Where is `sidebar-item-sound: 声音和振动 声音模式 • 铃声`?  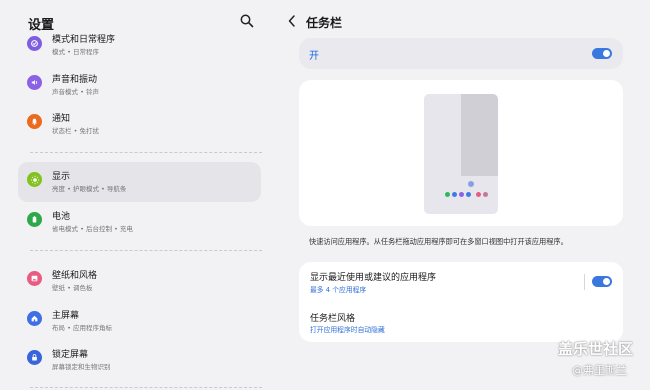 sidebar-item-sound: 声音和振动 声音模式 • 铃声 is located at coordinates (139, 85).